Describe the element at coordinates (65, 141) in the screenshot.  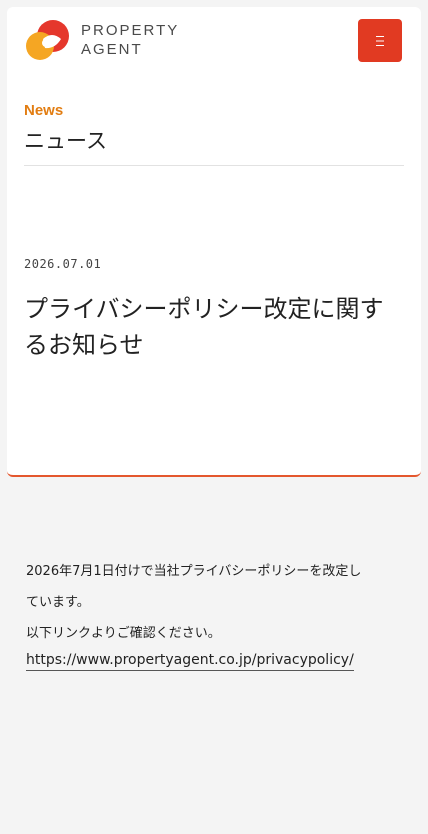
I see `section-title: ニュース` at that location.